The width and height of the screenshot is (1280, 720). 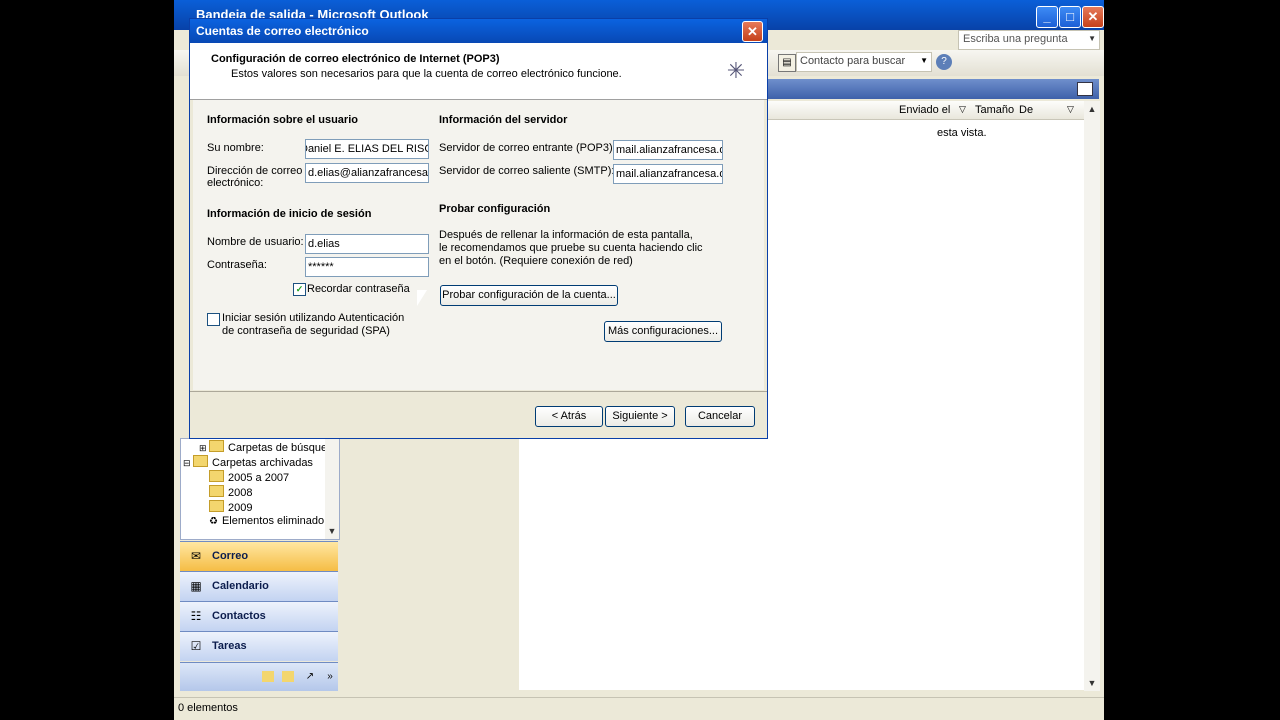 What do you see at coordinates (569, 416) in the screenshot?
I see `back-button: < Atrás` at bounding box center [569, 416].